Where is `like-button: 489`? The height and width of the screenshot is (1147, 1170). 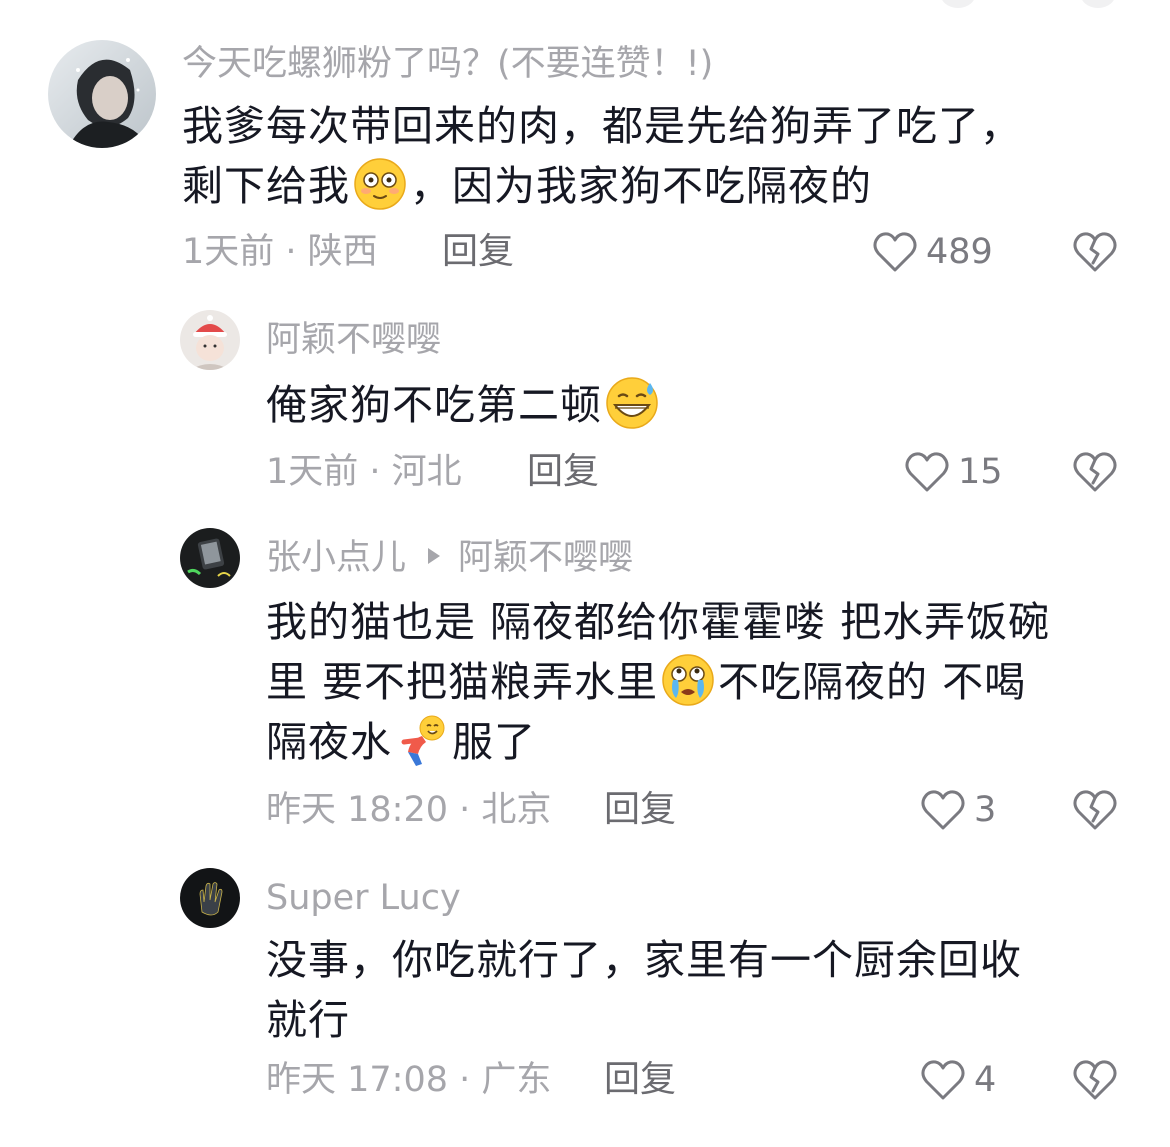 like-button: 489 is located at coordinates (932, 252).